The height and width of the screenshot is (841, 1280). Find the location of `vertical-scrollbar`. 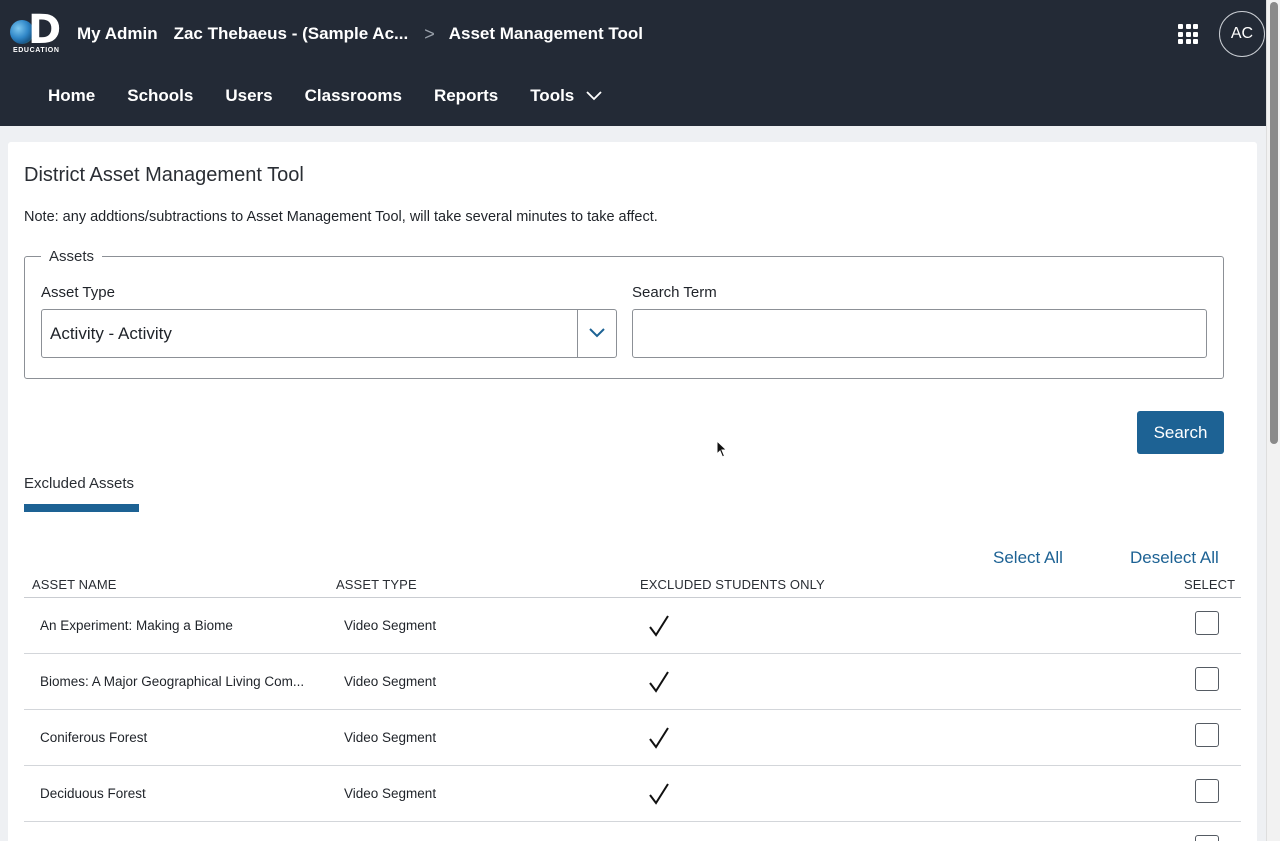

vertical-scrollbar is located at coordinates (1273, 420).